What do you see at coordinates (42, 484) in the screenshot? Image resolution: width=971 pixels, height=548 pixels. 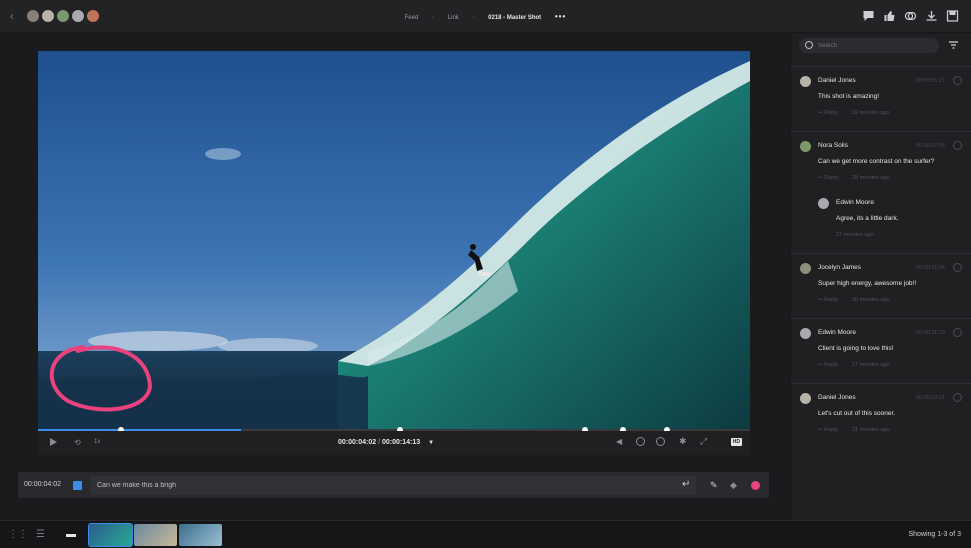 I see `composer-timecode: 00:00:04:02` at bounding box center [42, 484].